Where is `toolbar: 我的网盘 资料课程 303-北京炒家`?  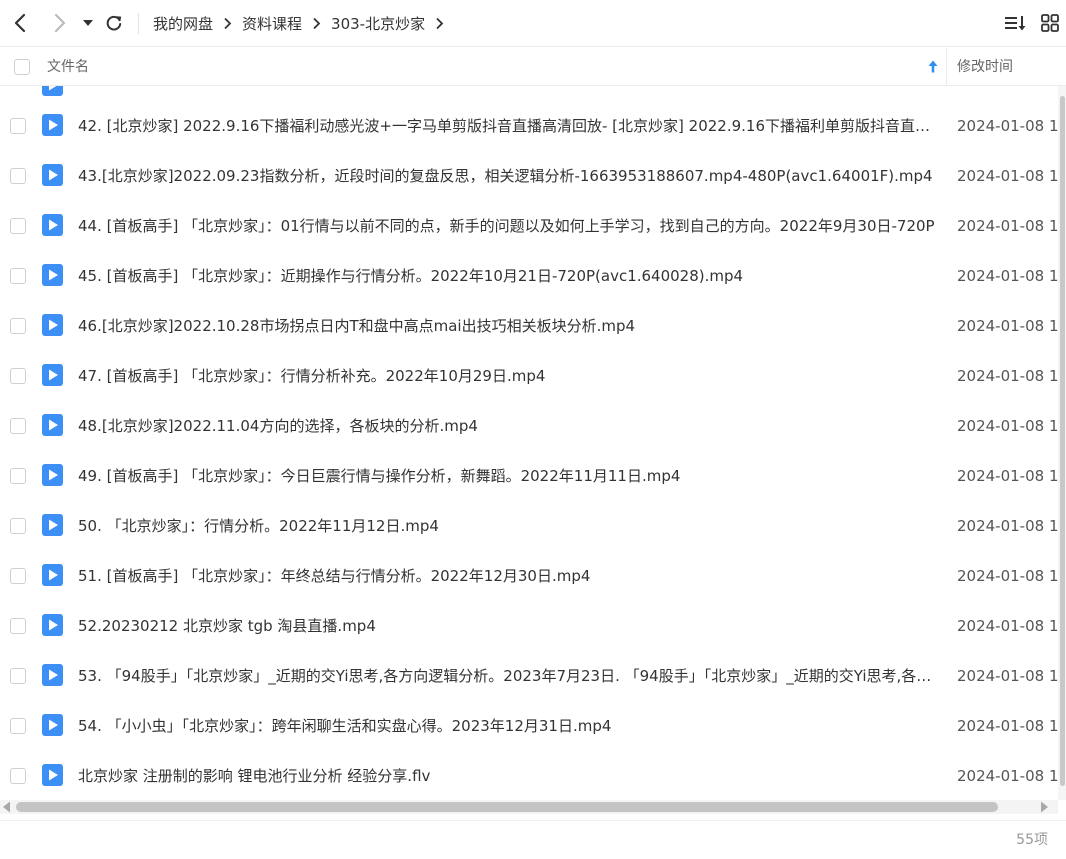
toolbar: 我的网盘 资料课程 303-北京炒家 is located at coordinates (533, 23).